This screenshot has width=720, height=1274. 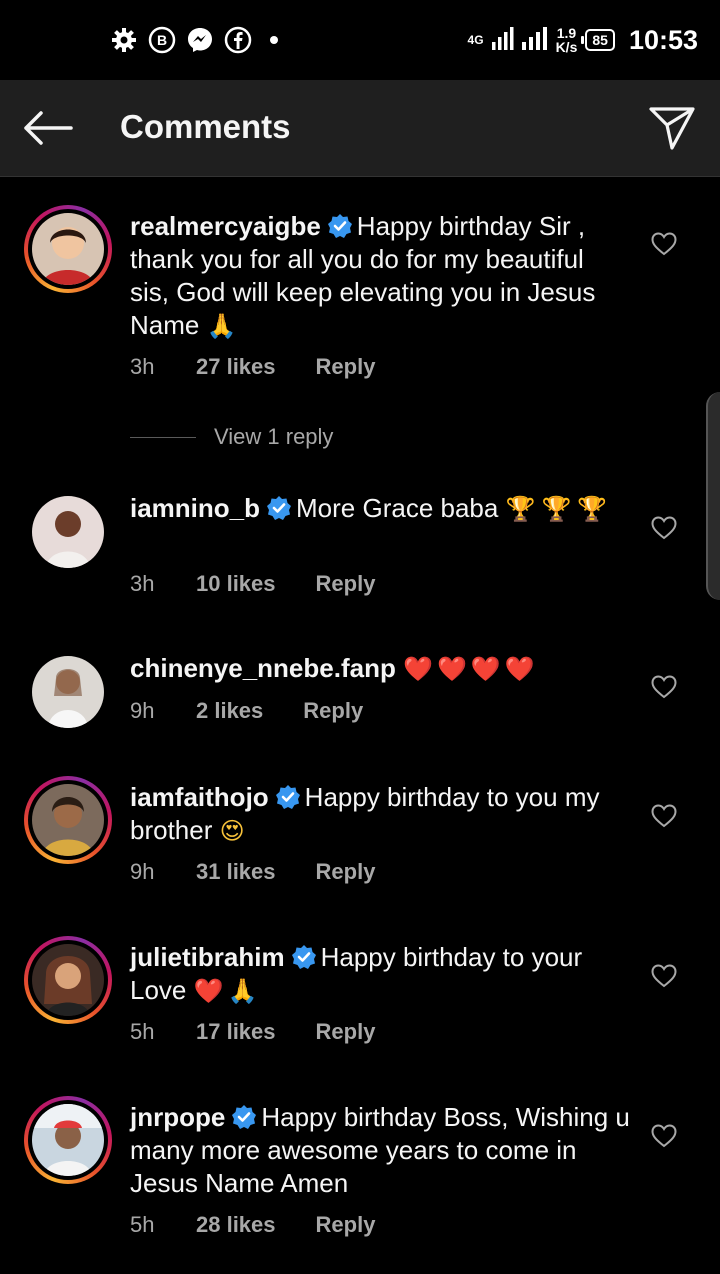 I want to click on comment-meta: 9h 2 likes Reply, so click(x=246, y=711).